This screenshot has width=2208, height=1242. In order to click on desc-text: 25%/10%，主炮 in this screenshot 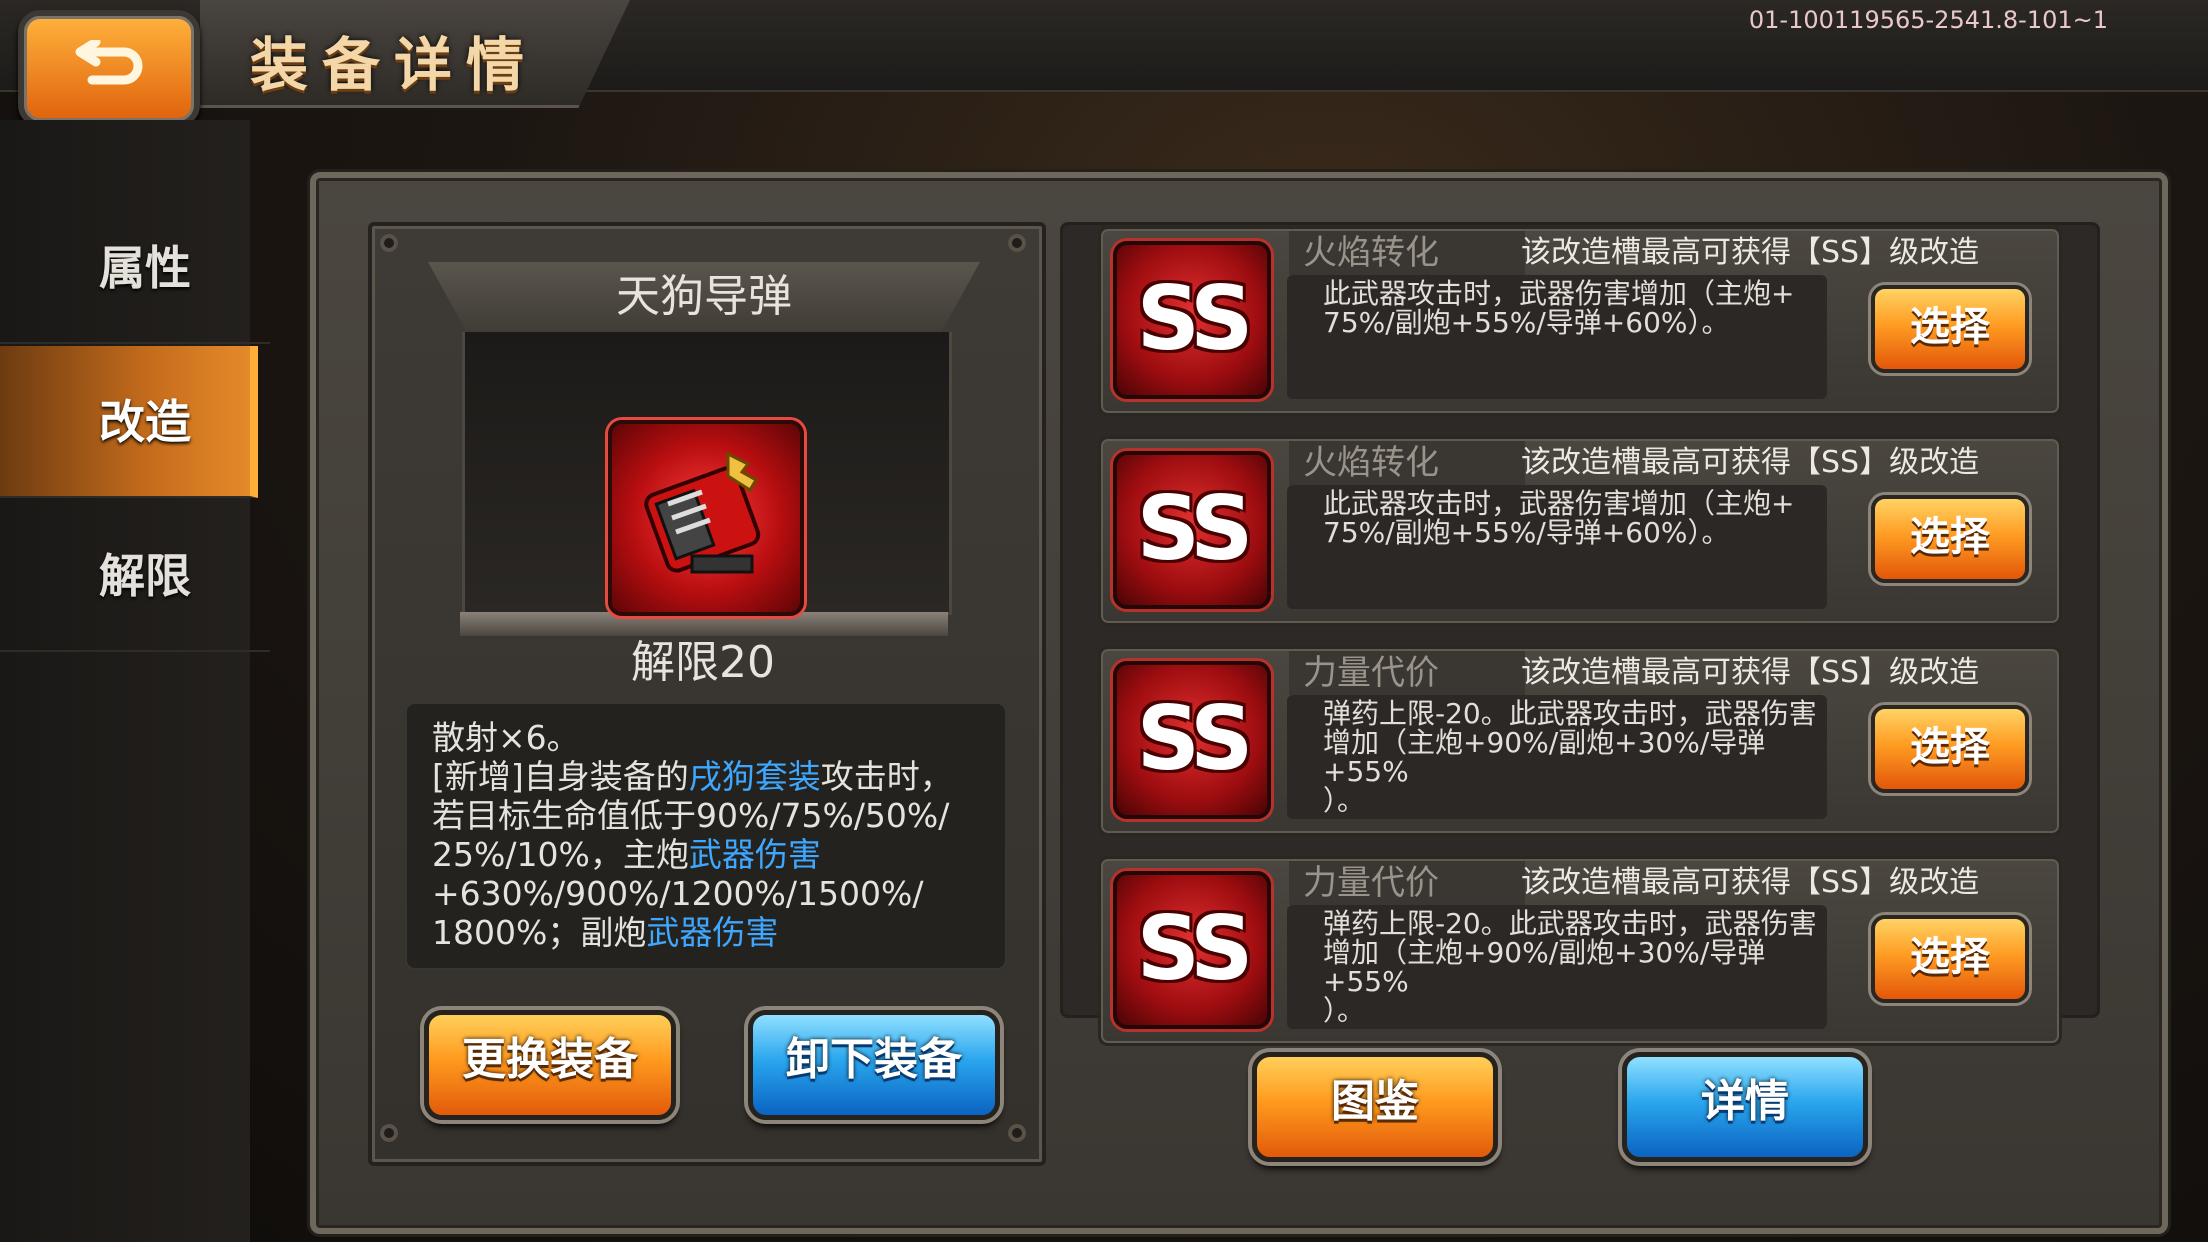, I will do `click(560, 854)`.